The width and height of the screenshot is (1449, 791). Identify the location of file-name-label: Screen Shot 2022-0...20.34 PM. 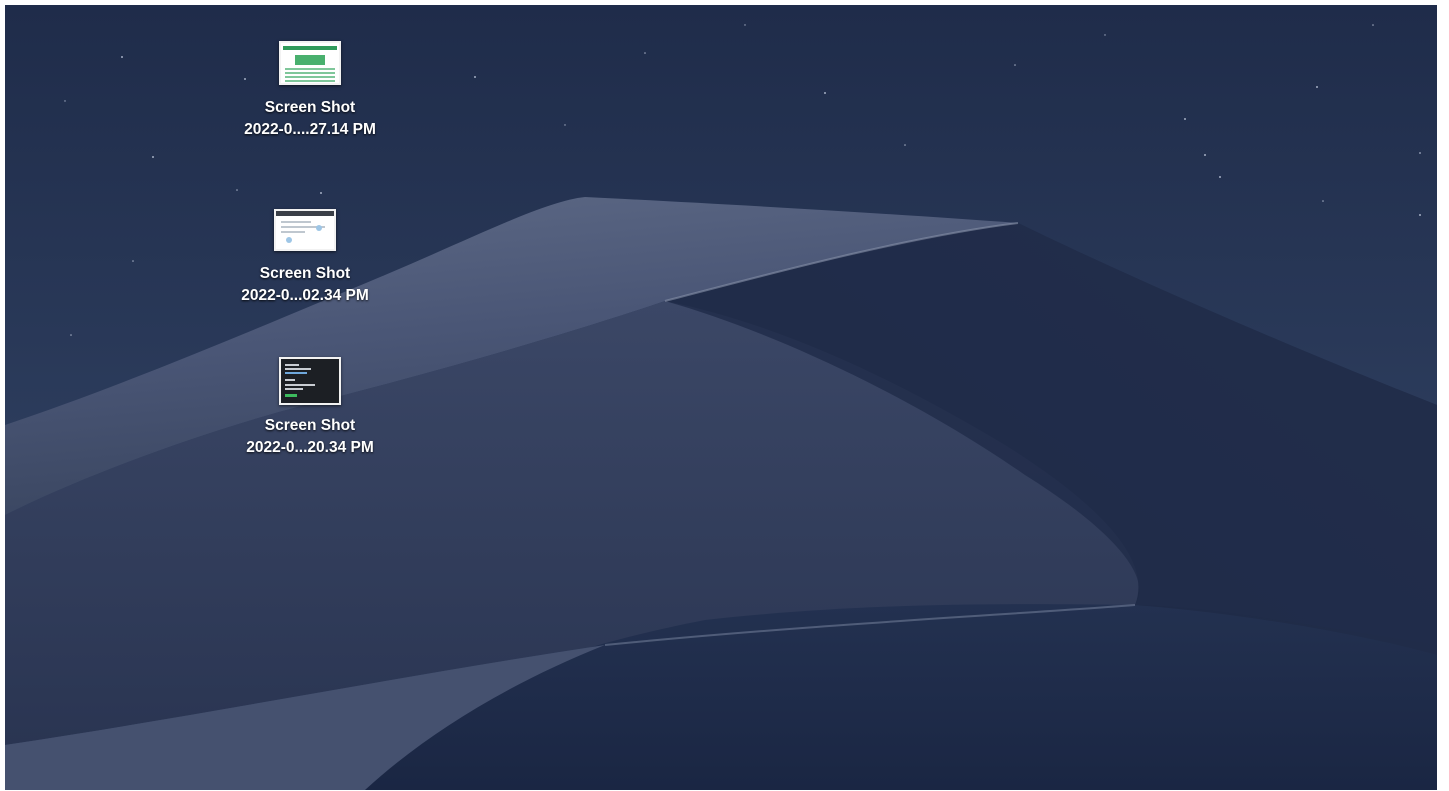
(310, 436).